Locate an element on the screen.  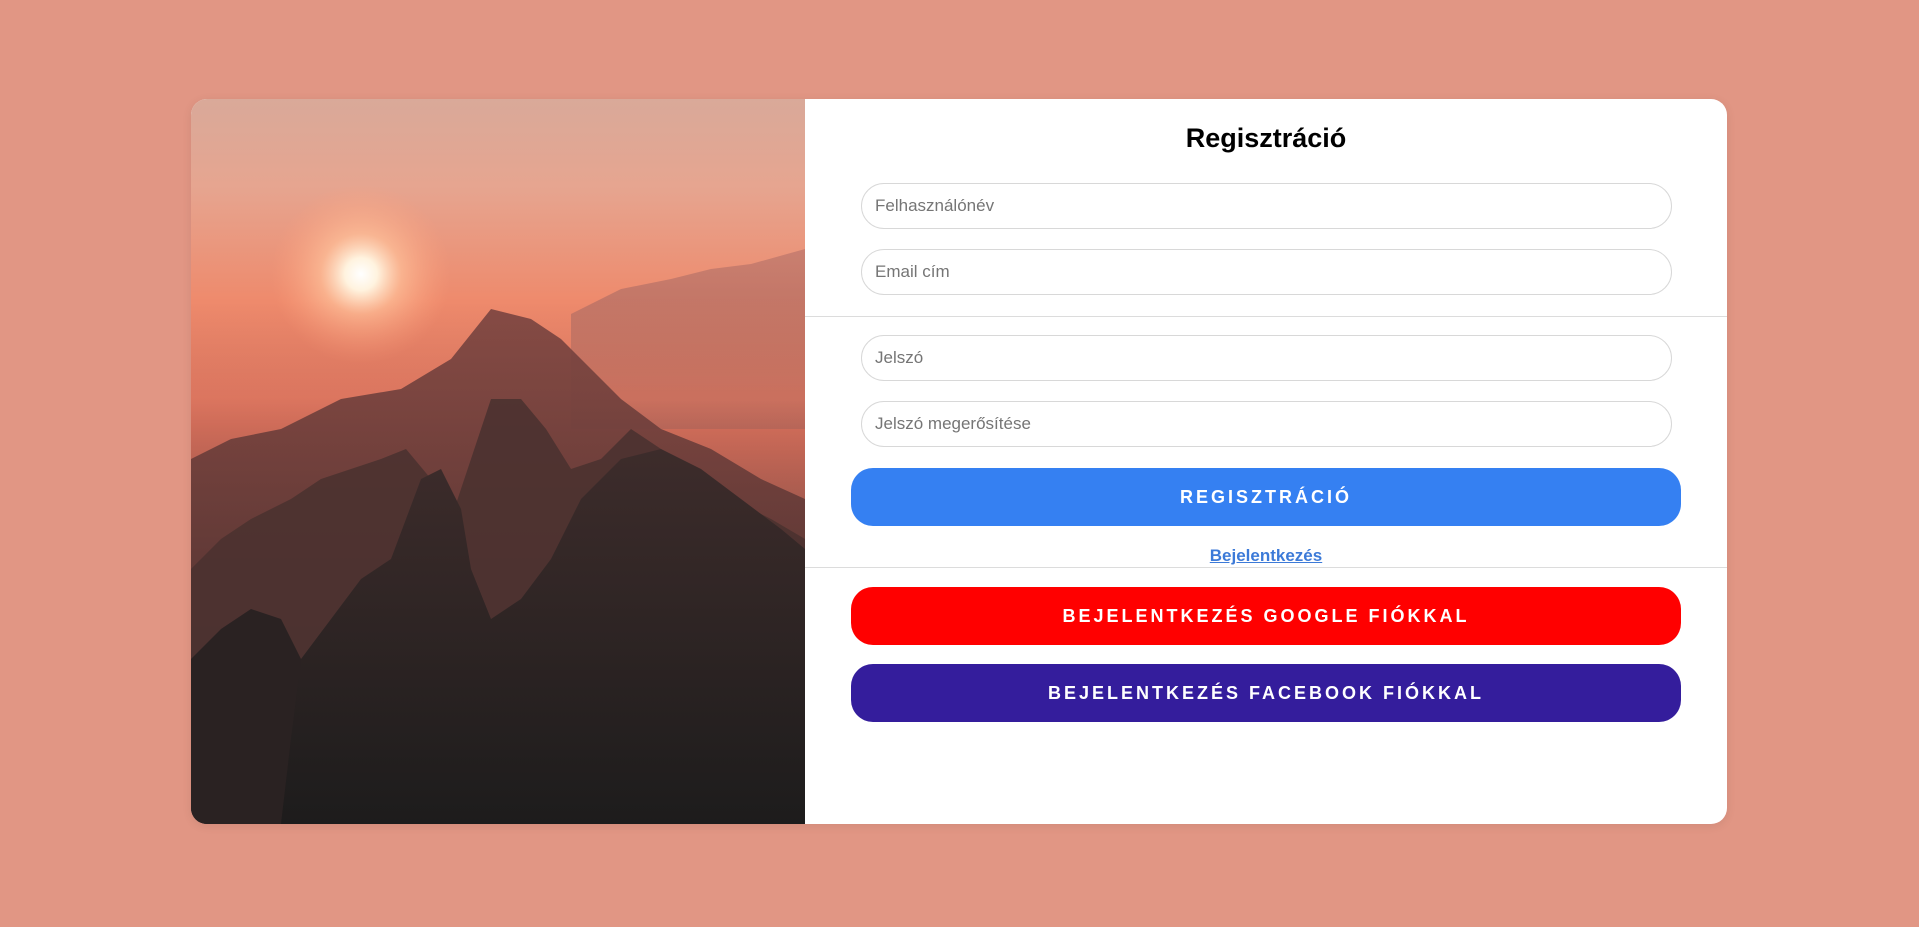
password-confirm-field is located at coordinates (1266, 424).